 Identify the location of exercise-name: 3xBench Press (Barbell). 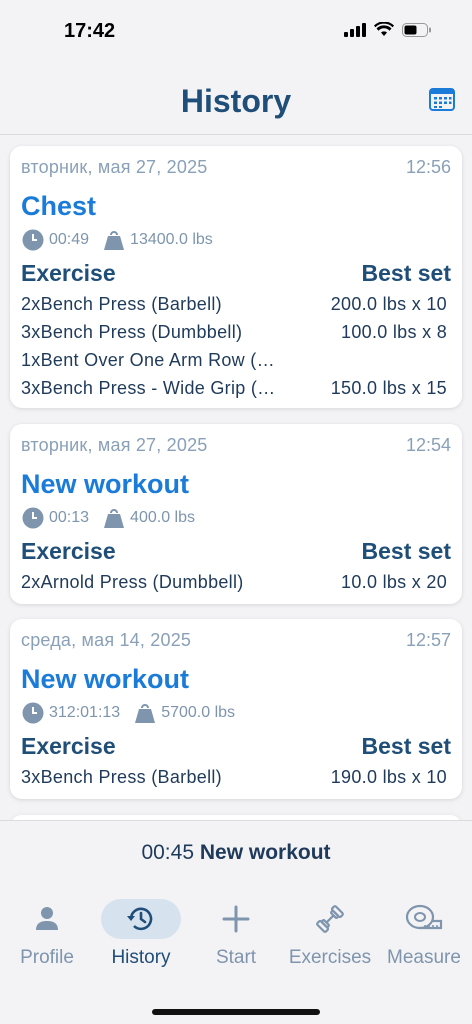
(121, 777).